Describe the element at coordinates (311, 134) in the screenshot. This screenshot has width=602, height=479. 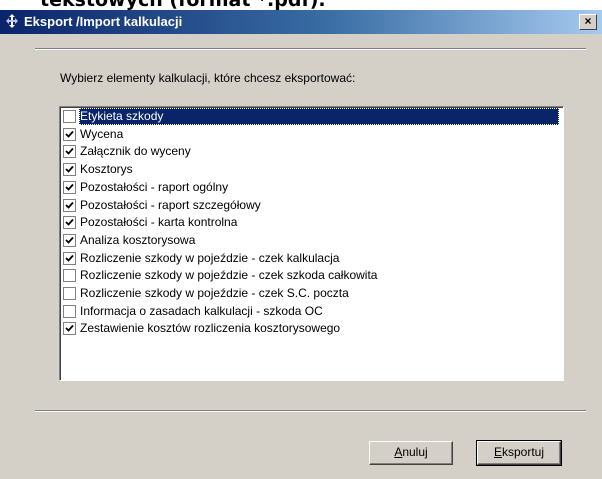
I see `list-item: Wycena` at that location.